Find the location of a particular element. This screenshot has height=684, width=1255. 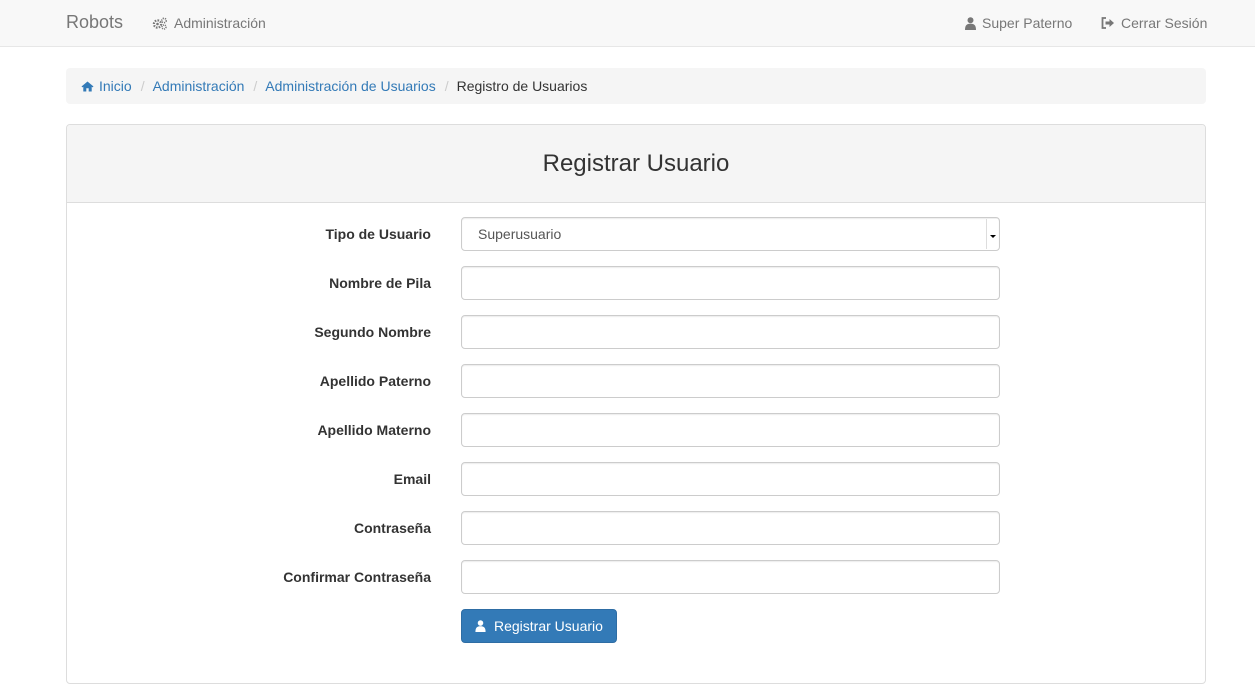

gears-icon is located at coordinates (160, 23).